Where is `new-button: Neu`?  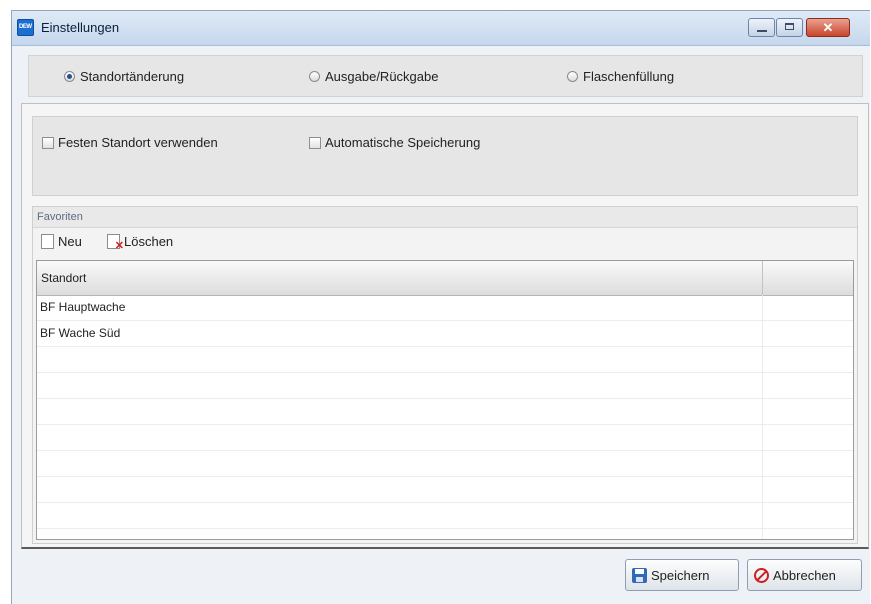
new-button: Neu is located at coordinates (61, 241).